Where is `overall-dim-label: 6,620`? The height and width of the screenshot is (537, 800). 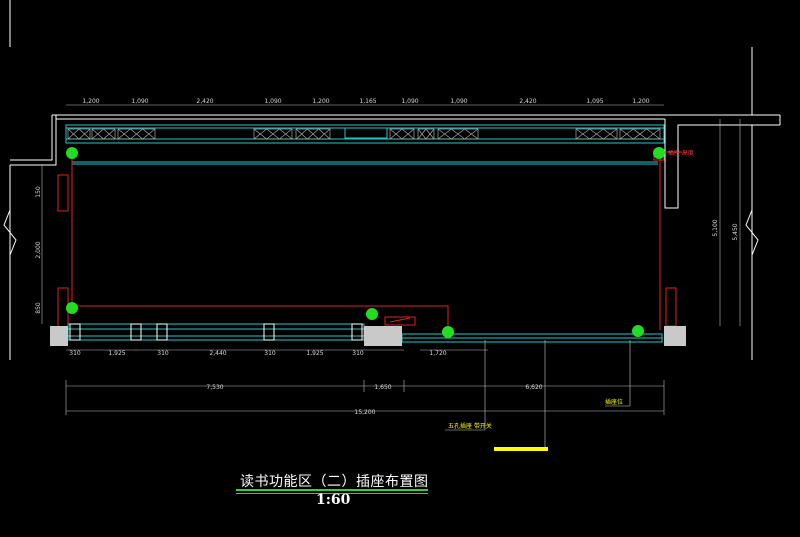 overall-dim-label: 6,620 is located at coordinates (533, 387).